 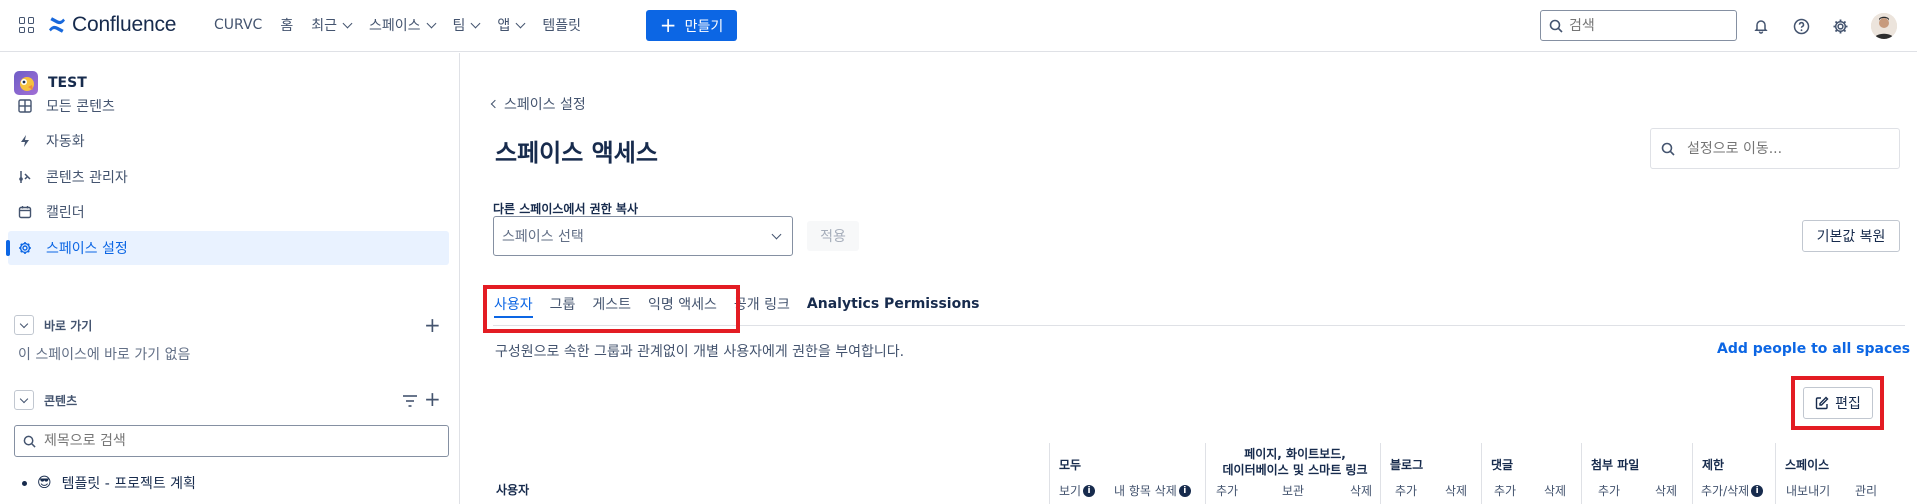 What do you see at coordinates (1813, 349) in the screenshot?
I see `add-people-to-all-spaces-link: Add people to all spaces` at bounding box center [1813, 349].